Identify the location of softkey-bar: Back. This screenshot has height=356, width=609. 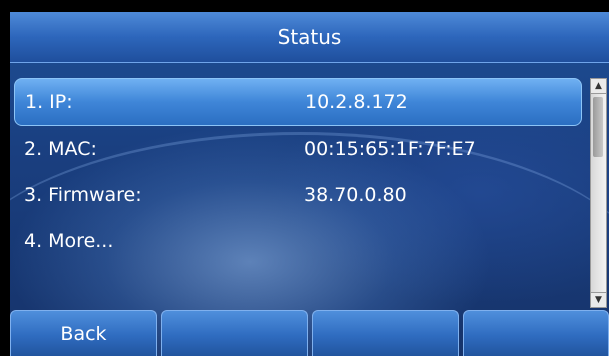
(309, 333).